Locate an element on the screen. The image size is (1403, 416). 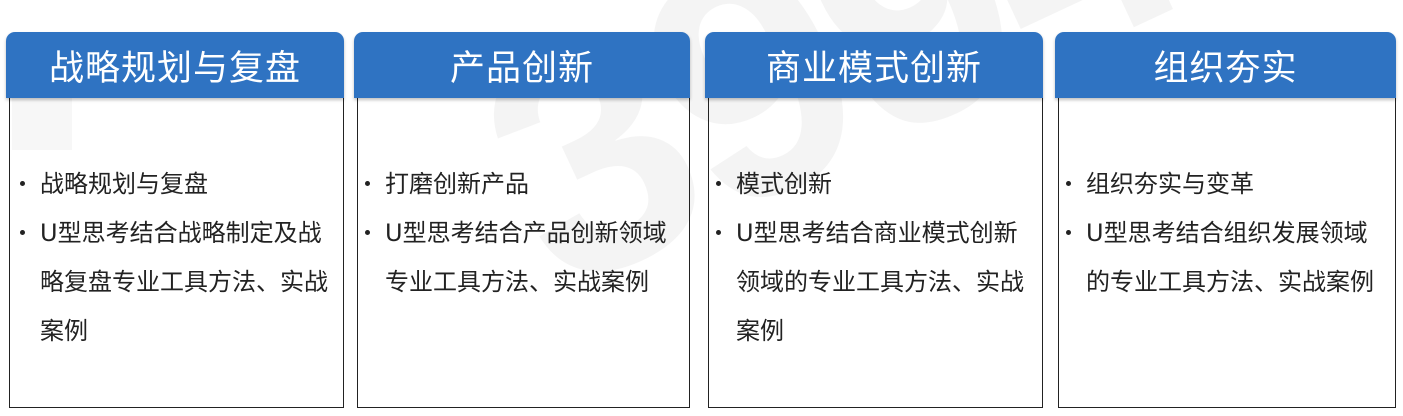
card-header: 商业模式创新 is located at coordinates (874, 65).